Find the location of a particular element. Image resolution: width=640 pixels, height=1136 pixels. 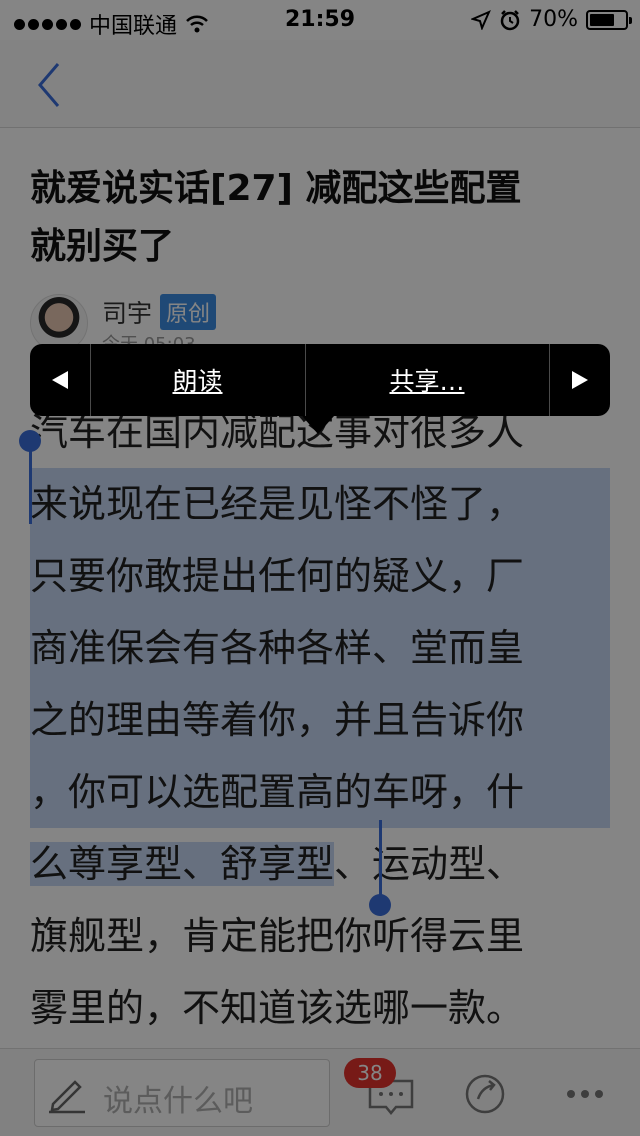

body-line: 雾里的，不知道该选哪一款。 is located at coordinates (277, 1008).